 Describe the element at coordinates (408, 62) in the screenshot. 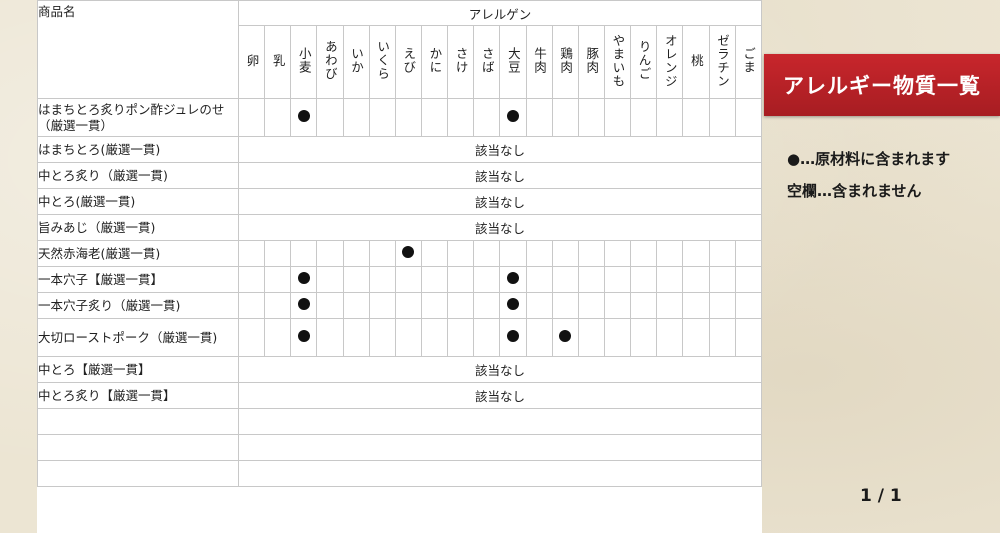

I see `allergen-col-header: えび` at that location.